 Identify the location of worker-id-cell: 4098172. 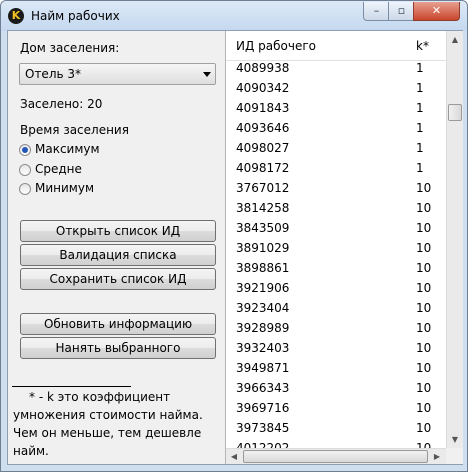
(263, 168).